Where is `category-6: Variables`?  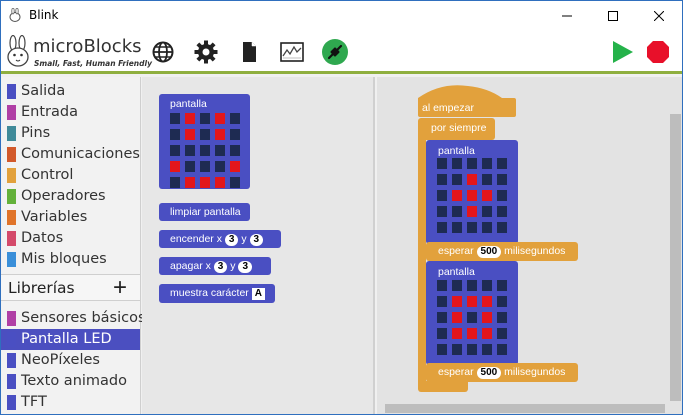 category-6: Variables is located at coordinates (70, 217).